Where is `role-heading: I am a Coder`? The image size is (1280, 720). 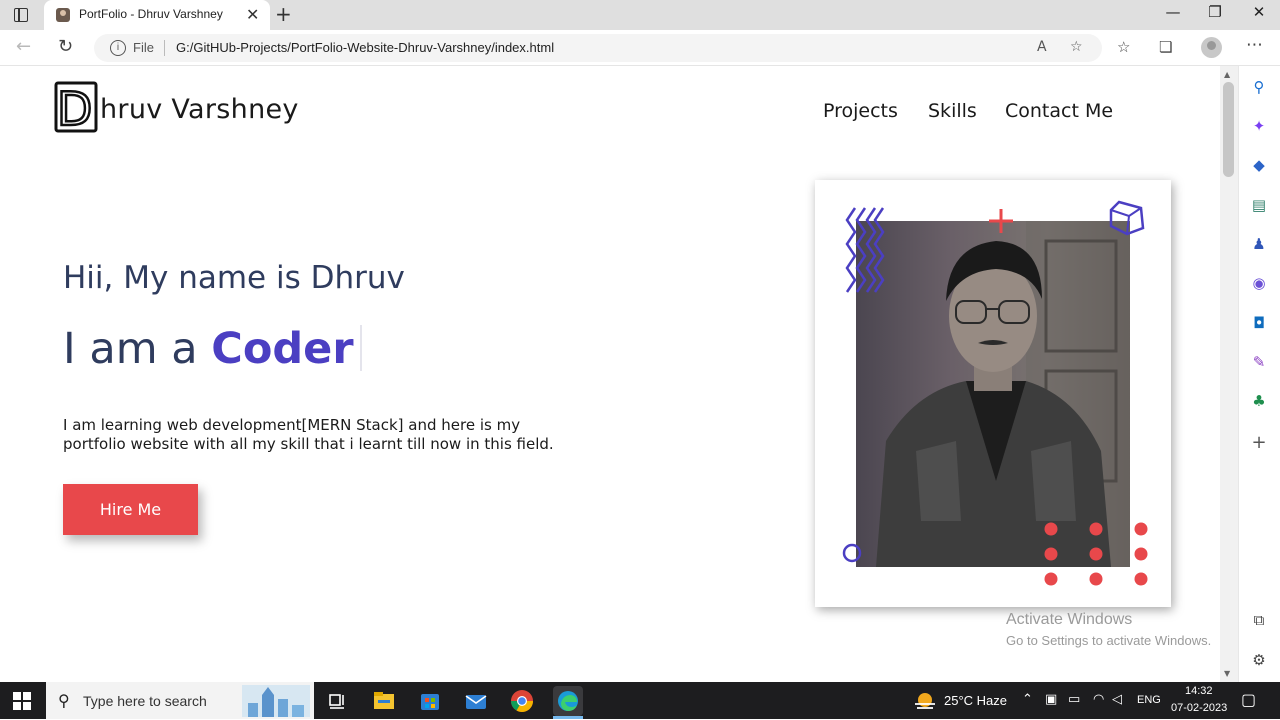
role-heading: I am a Coder is located at coordinates (212, 349).